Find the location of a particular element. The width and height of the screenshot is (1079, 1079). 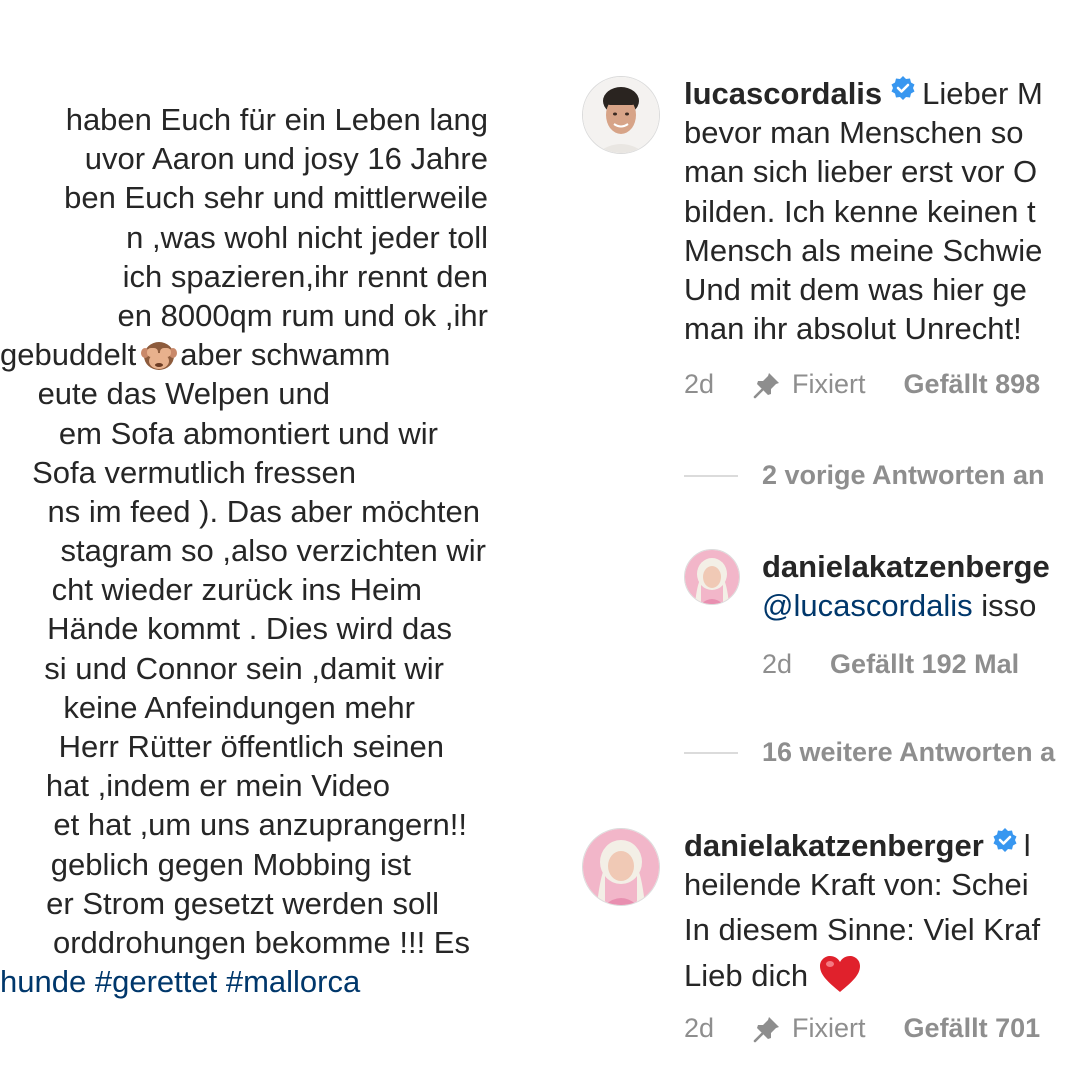

caption-line: eute das Welpen und is located at coordinates (183, 394).